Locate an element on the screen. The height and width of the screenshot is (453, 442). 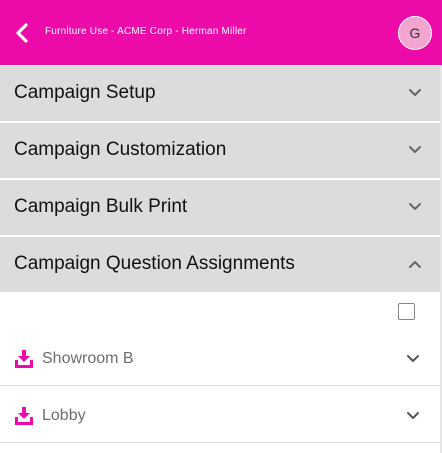
list-item-label: Lobby is located at coordinates (64, 415).